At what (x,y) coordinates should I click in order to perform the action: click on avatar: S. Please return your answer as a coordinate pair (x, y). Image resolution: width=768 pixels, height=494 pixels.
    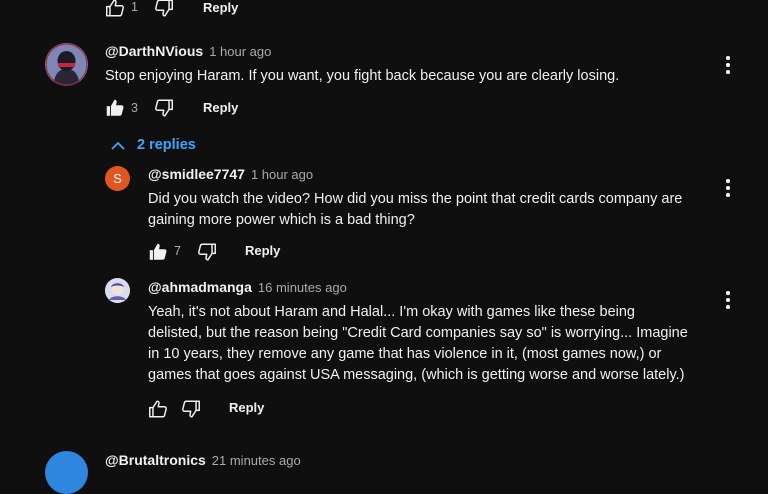
    Looking at the image, I should click on (117, 178).